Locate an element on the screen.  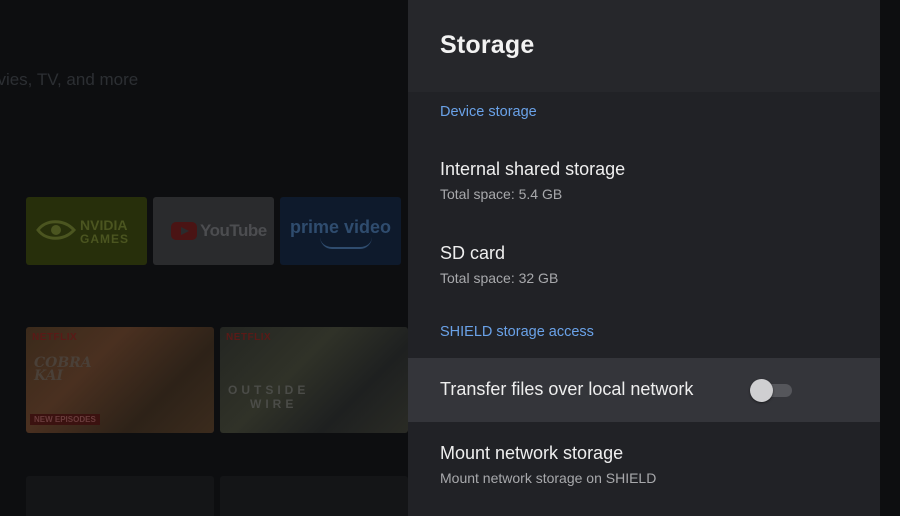
app-tile-nvidia-games: NVIDIA GAMES is located at coordinates (86, 231).